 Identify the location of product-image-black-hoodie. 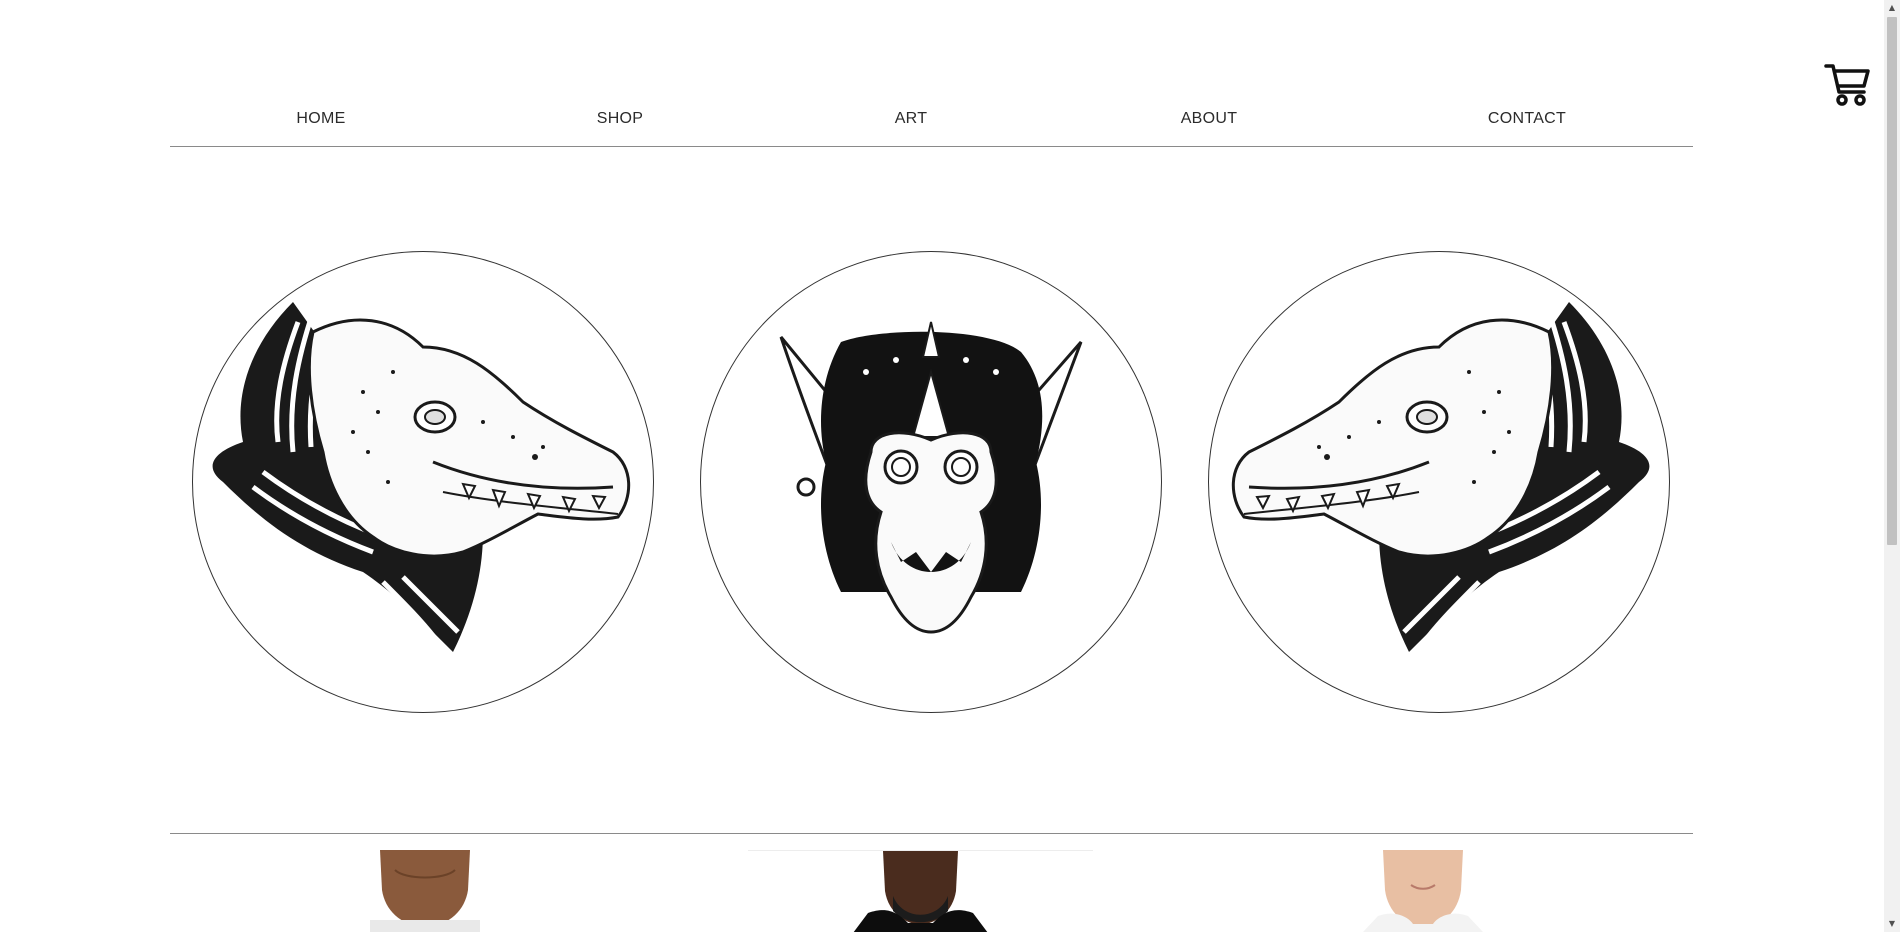
(920, 891).